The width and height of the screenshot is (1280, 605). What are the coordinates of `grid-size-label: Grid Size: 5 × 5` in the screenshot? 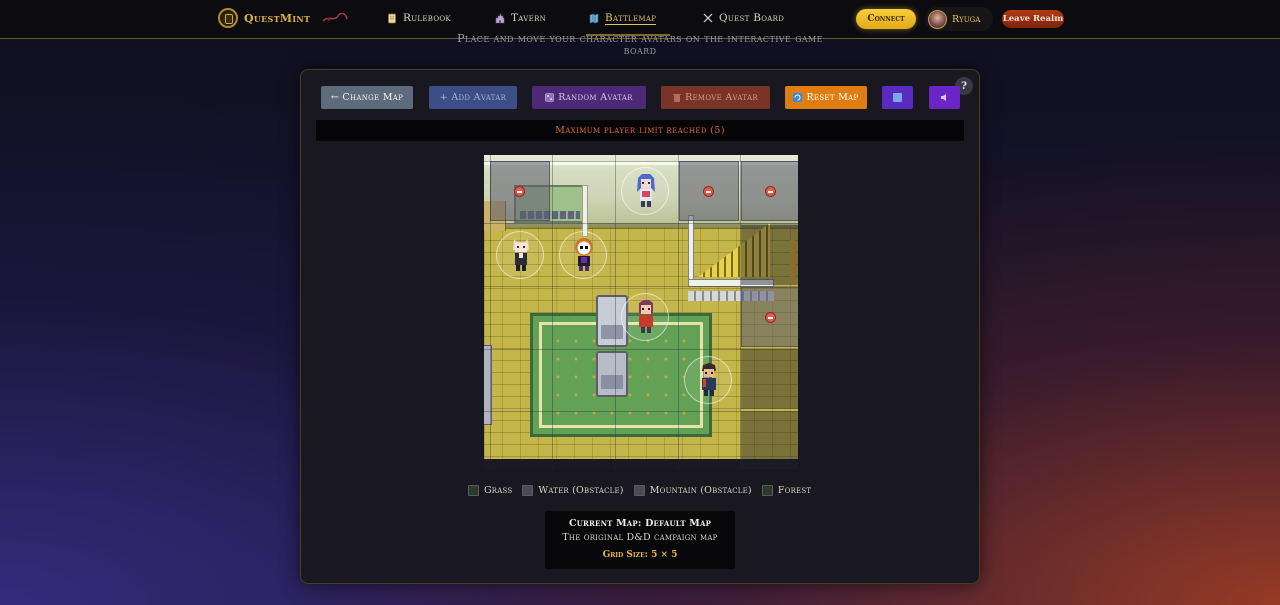 It's located at (640, 555).